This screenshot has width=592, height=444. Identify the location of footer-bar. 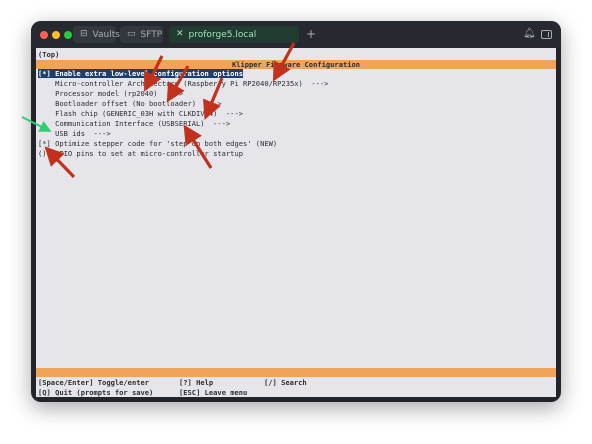
(296, 372).